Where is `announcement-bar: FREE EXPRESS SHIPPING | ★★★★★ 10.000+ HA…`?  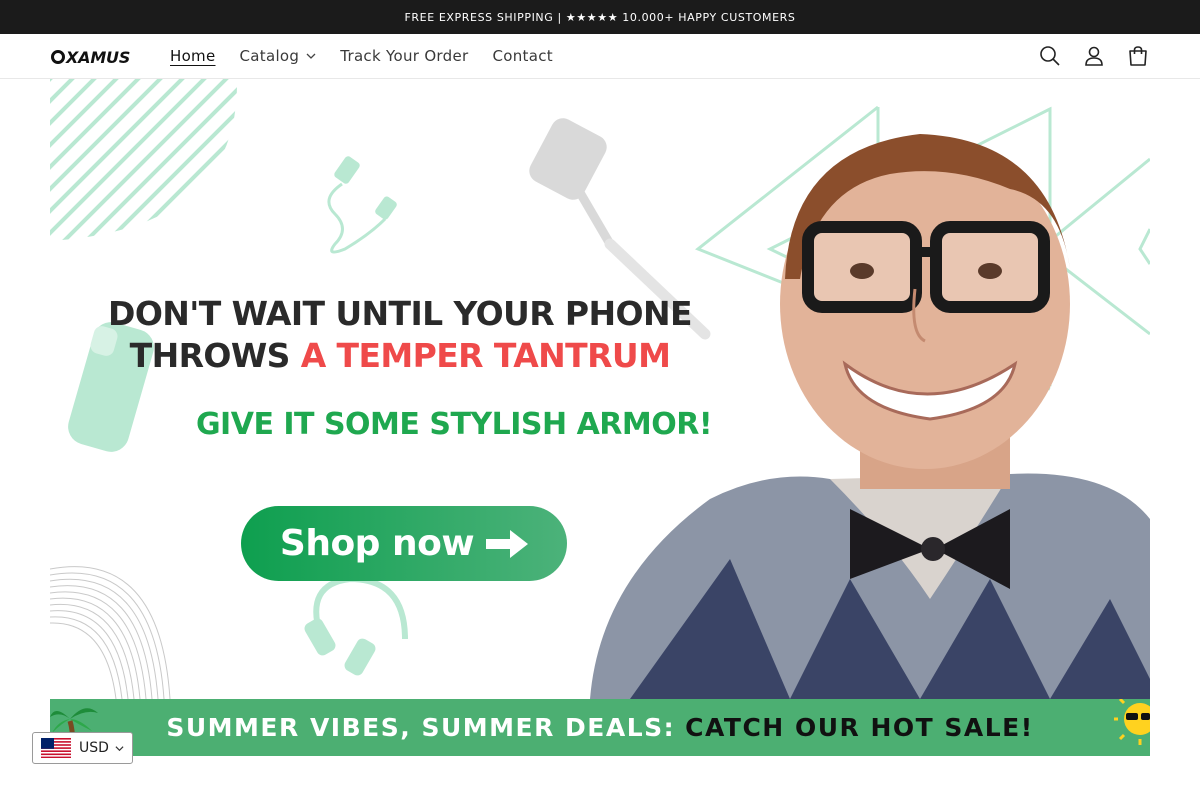 announcement-bar: FREE EXPRESS SHIPPING | ★★★★★ 10.000+ HA… is located at coordinates (600, 17).